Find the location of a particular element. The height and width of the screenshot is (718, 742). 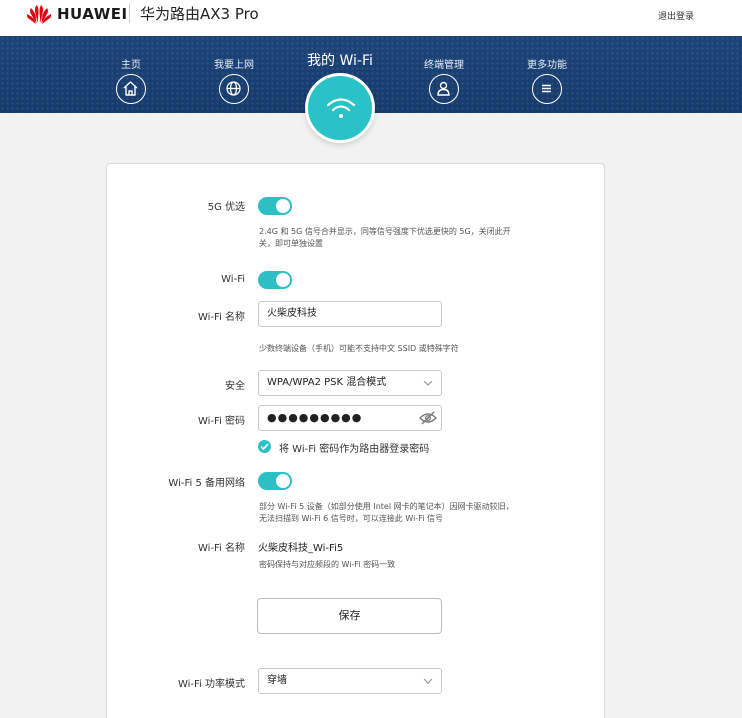

nav-item-label: 终端管理 is located at coordinates (444, 65).